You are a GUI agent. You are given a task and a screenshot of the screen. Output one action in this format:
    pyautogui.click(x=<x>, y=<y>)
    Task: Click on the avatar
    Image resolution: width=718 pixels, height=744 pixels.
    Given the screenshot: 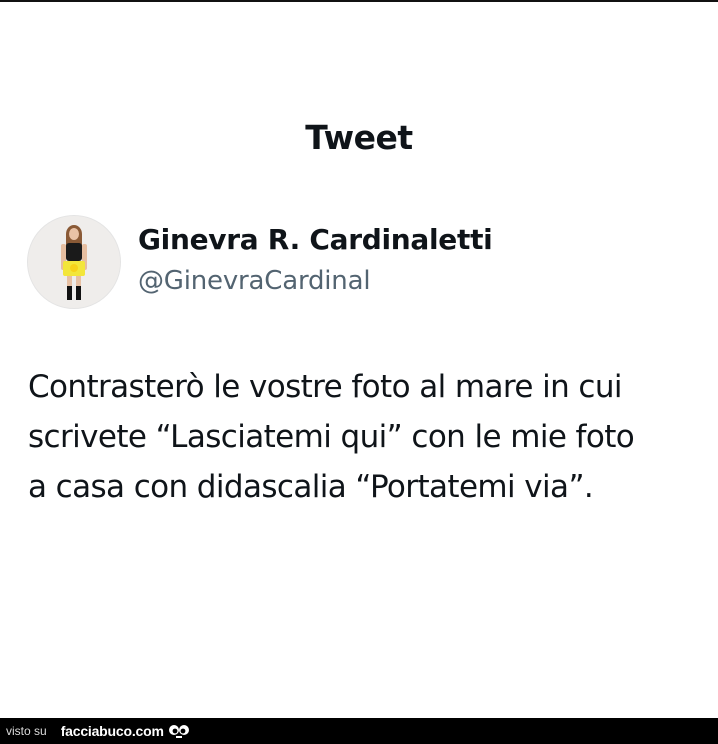 What is the action you would take?
    pyautogui.click(x=74, y=262)
    